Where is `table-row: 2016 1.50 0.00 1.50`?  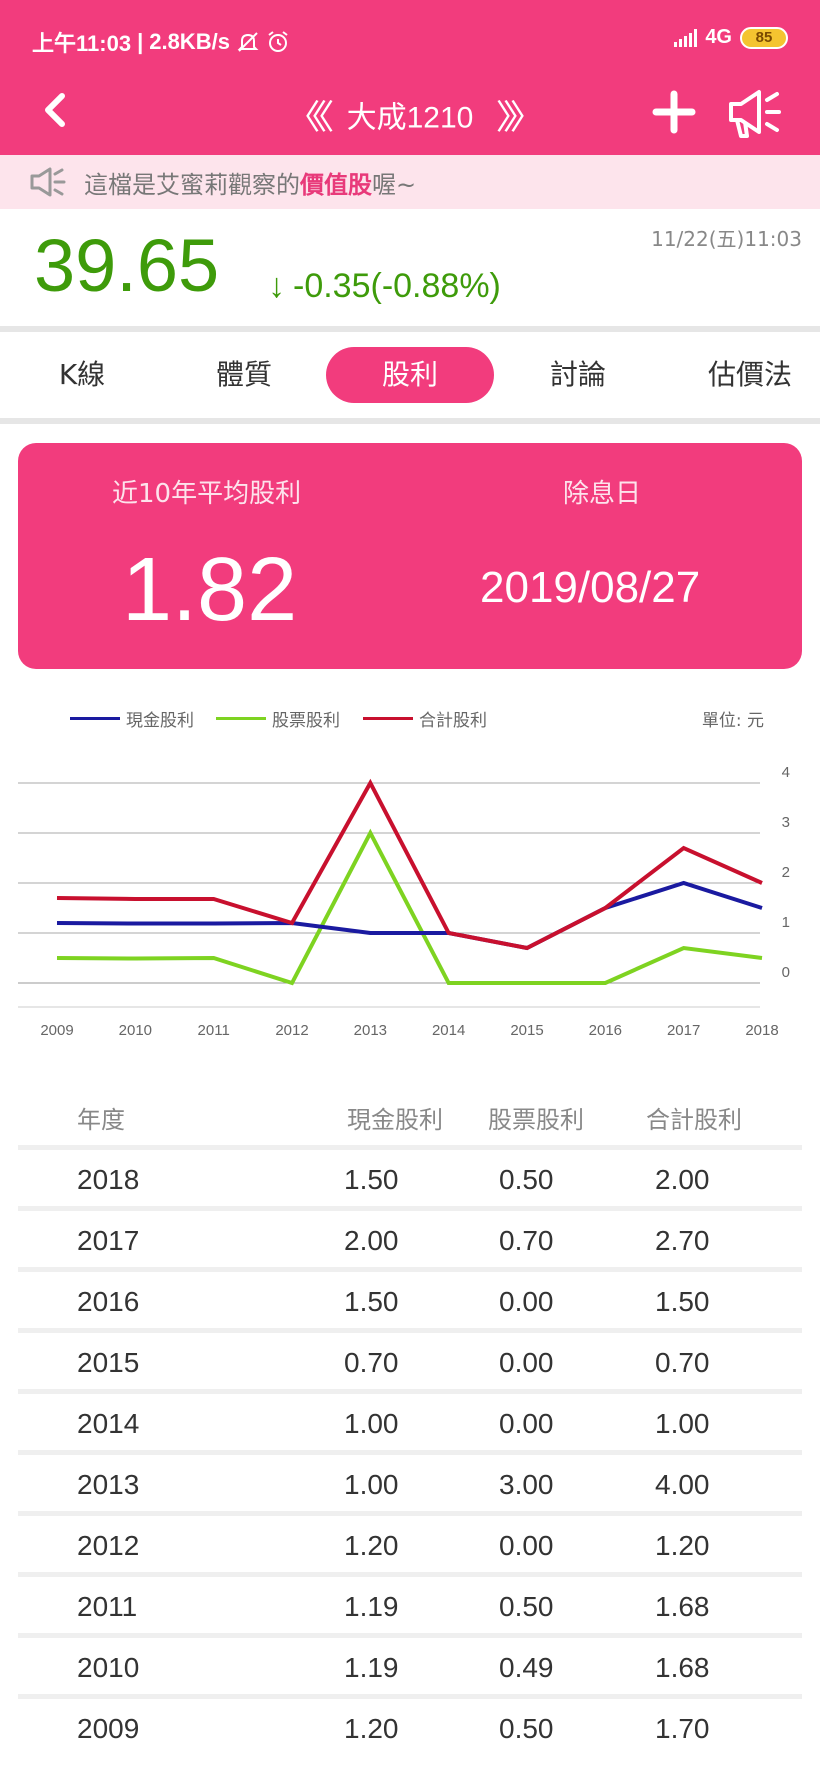 table-row: 2016 1.50 0.00 1.50 is located at coordinates (410, 1297).